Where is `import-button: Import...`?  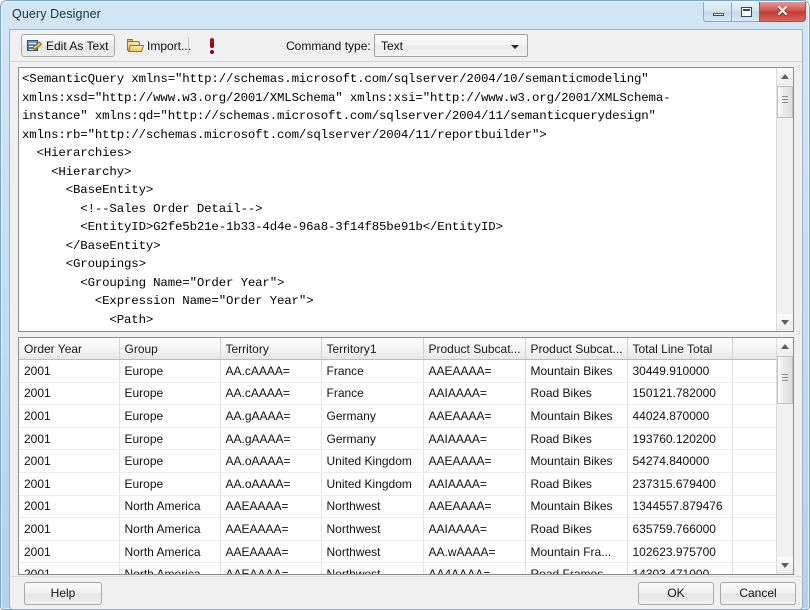
import-button: Import... is located at coordinates (160, 45).